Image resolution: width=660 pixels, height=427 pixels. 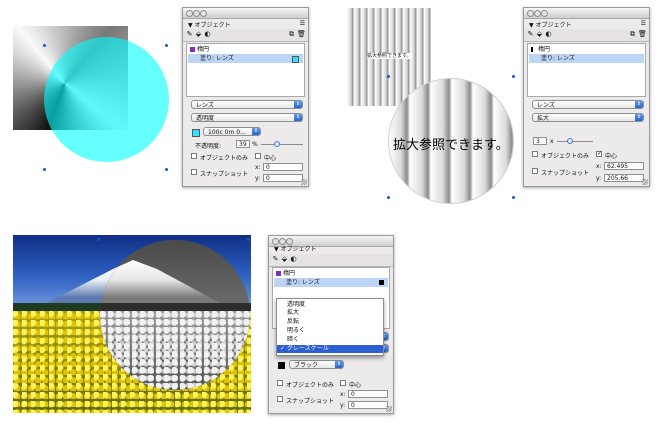 I want to click on y-label: y:, so click(x=599, y=178).